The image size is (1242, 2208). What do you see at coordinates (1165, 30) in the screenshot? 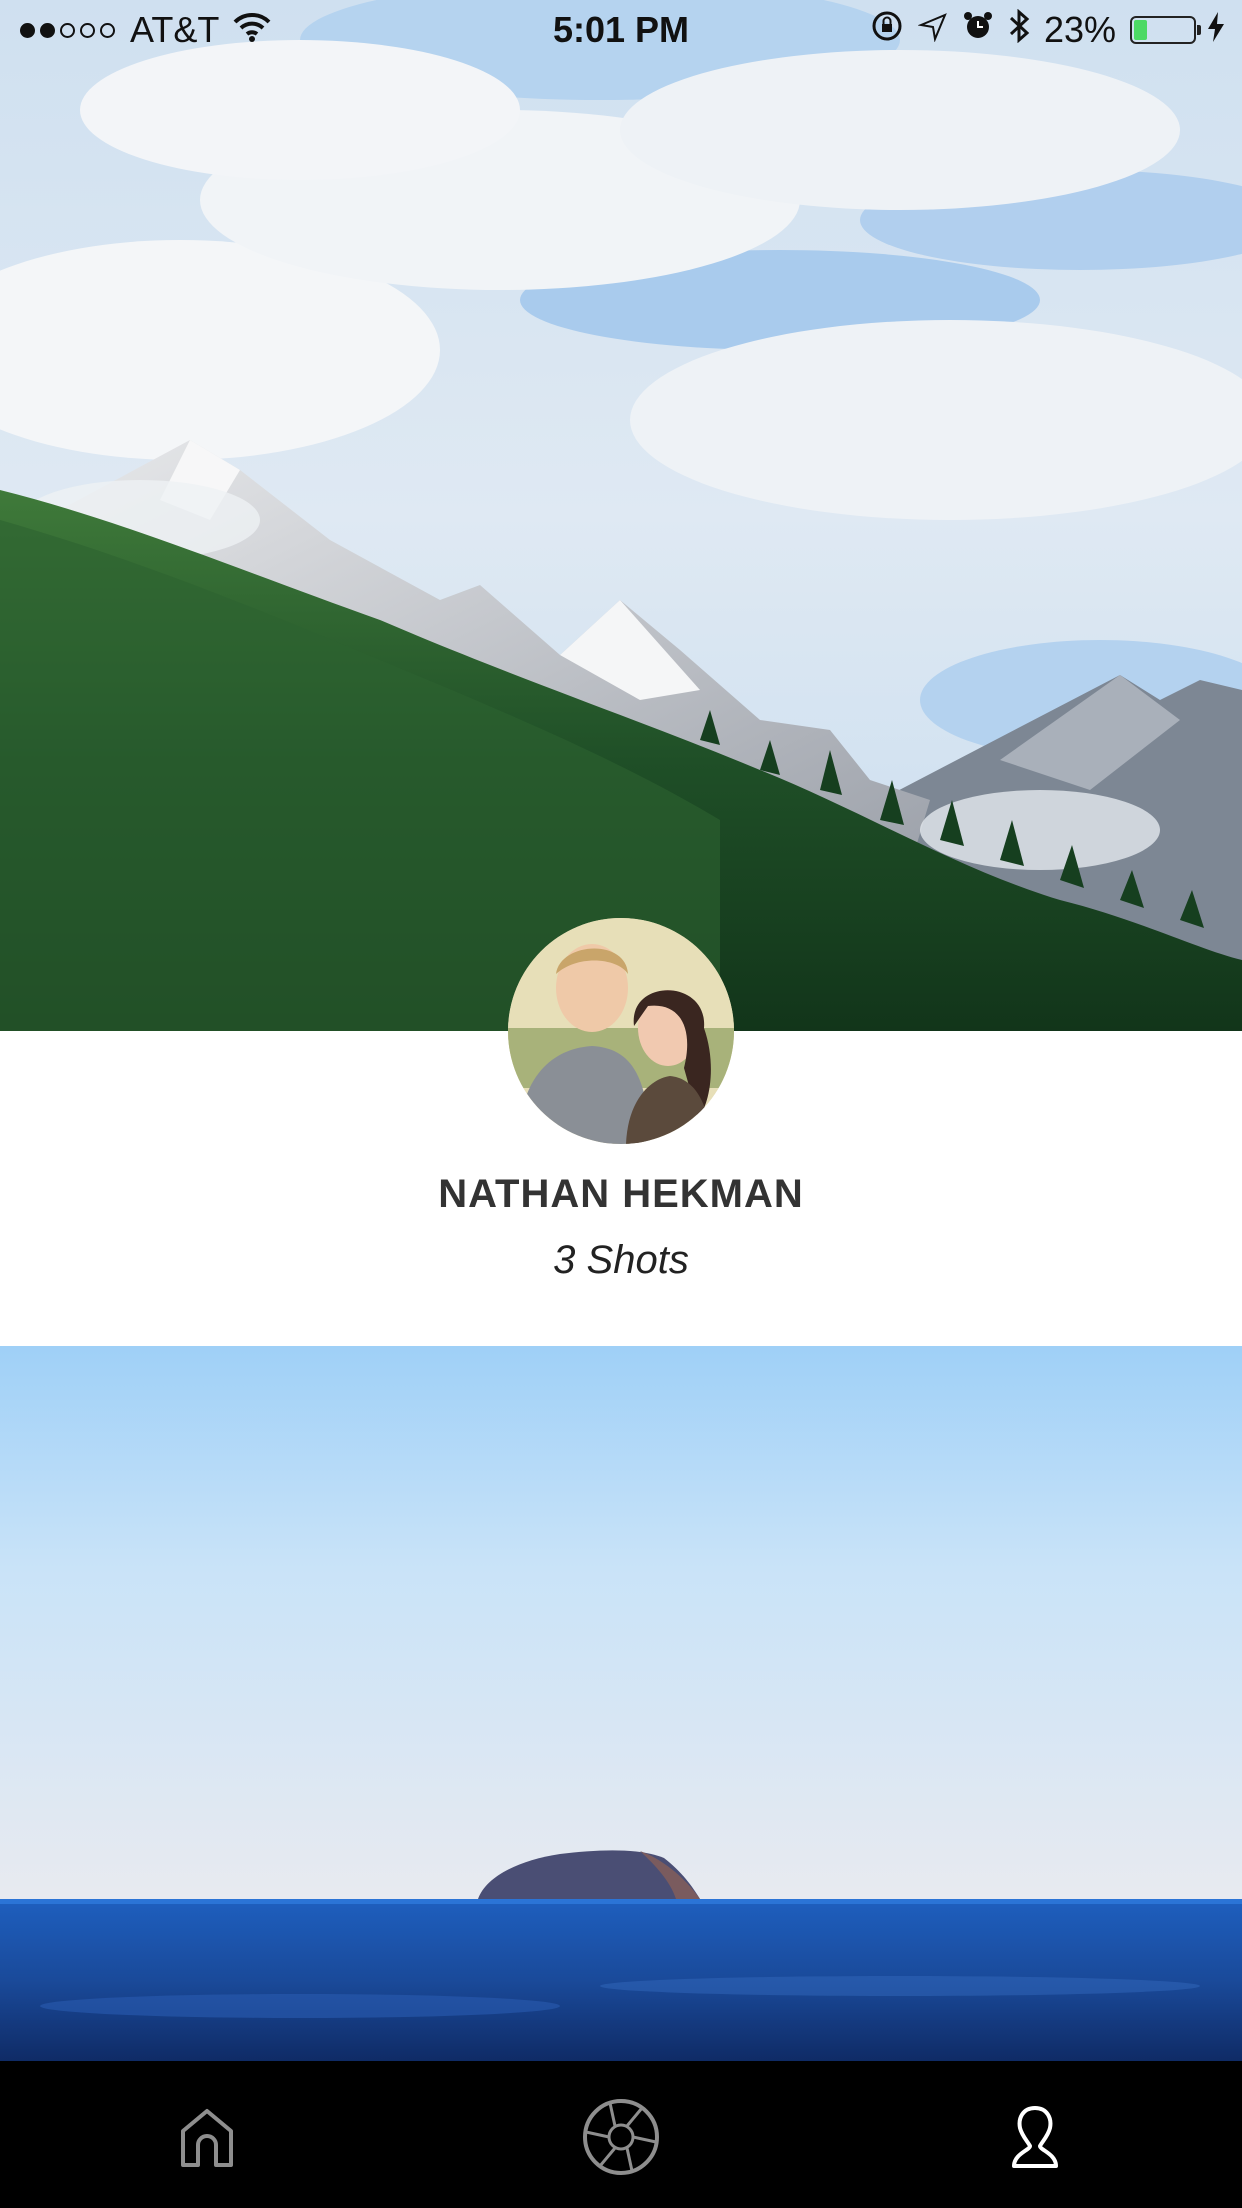
I see `battery-icon` at bounding box center [1165, 30].